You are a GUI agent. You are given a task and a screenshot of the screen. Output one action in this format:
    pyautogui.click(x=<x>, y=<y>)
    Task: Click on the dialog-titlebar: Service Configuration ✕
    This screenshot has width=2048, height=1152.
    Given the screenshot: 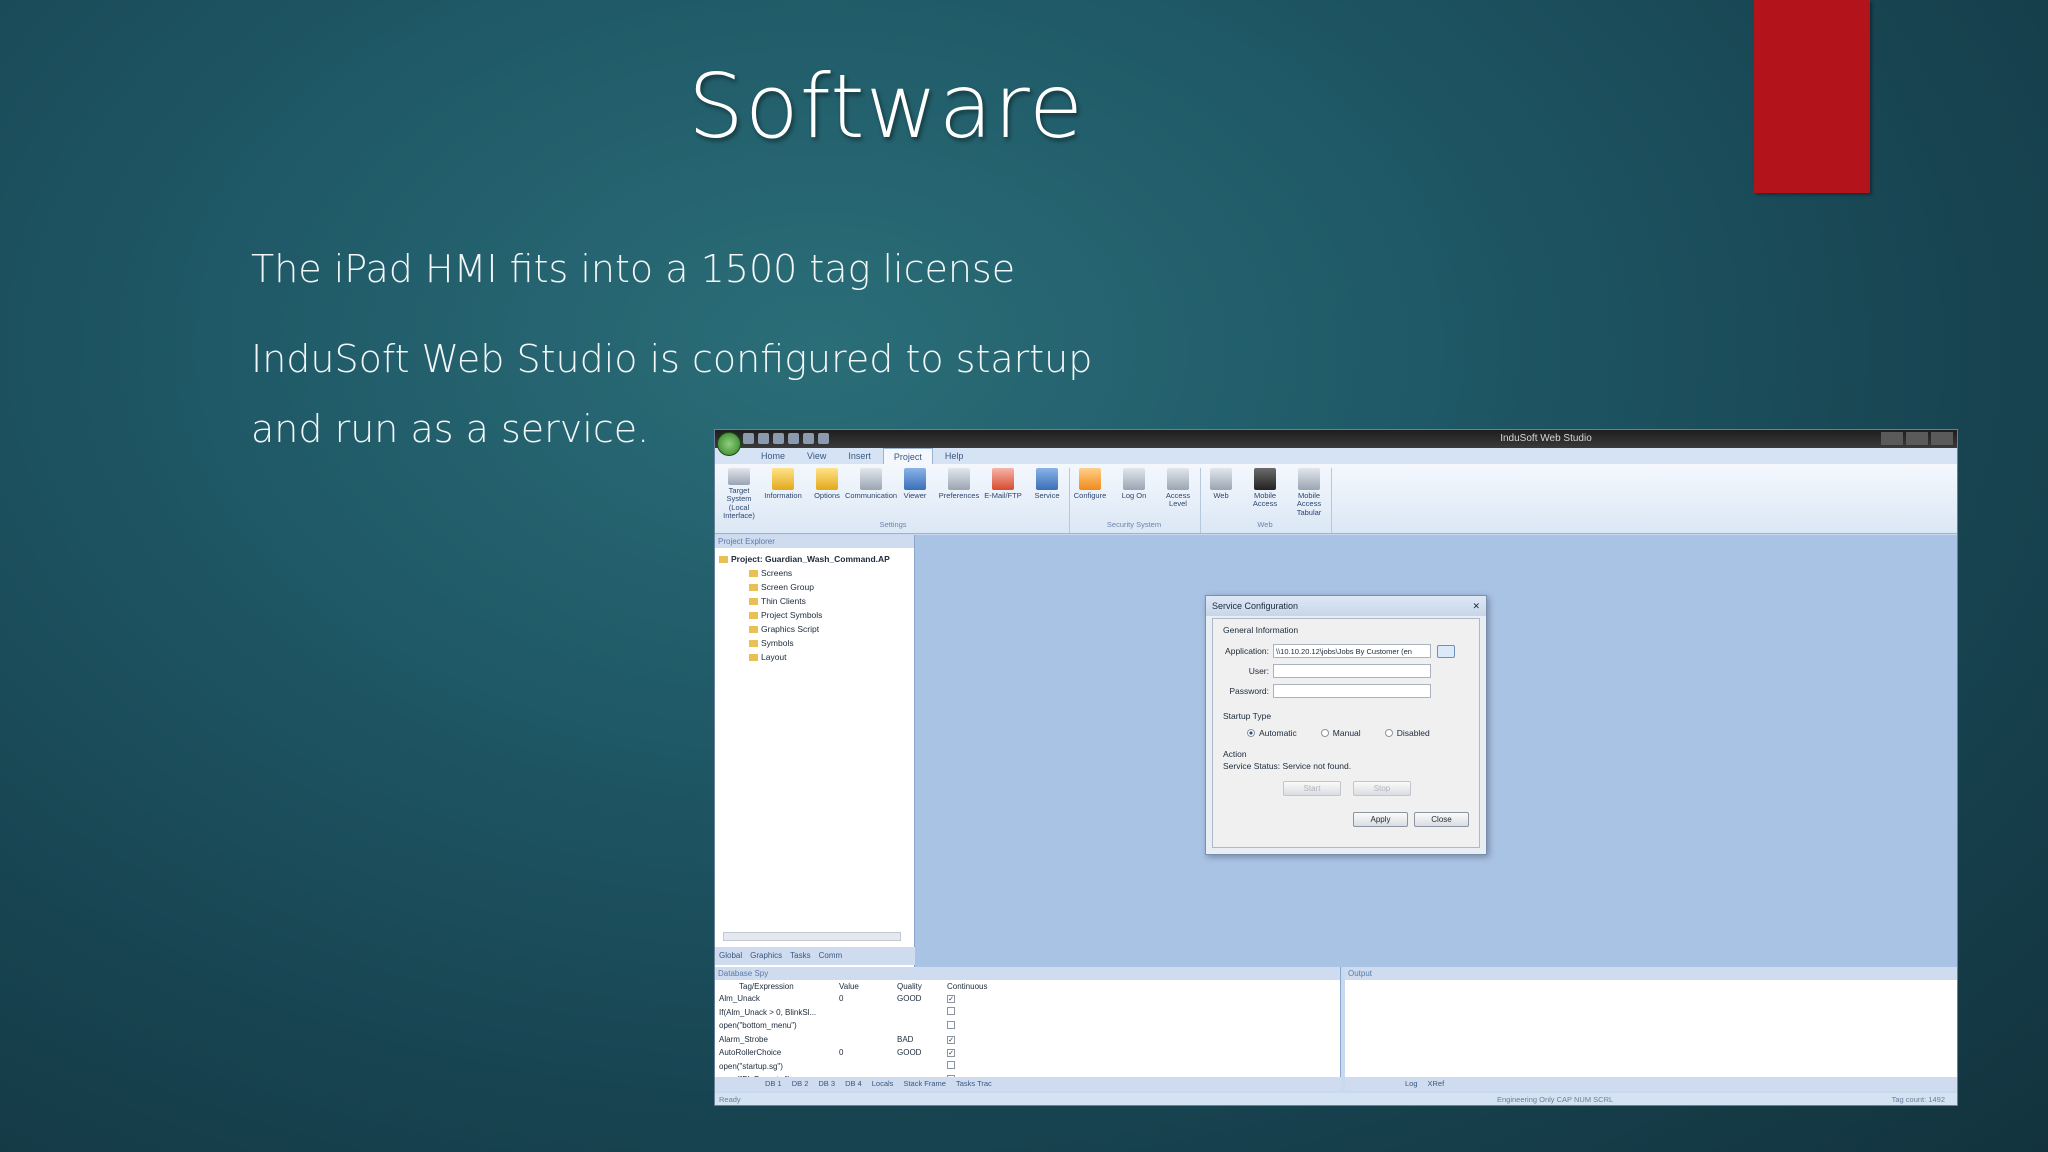 What is the action you would take?
    pyautogui.click(x=1346, y=606)
    